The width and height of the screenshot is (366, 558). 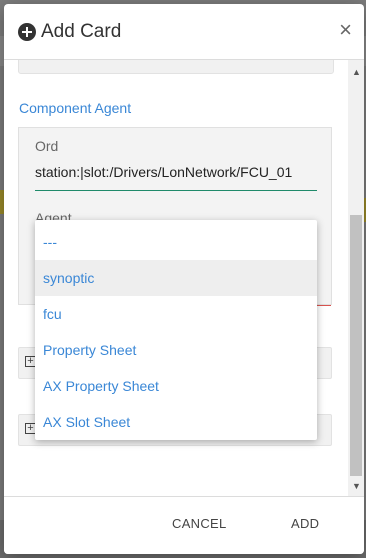 What do you see at coordinates (81, 31) in the screenshot?
I see `dialog-title: Add Card` at bounding box center [81, 31].